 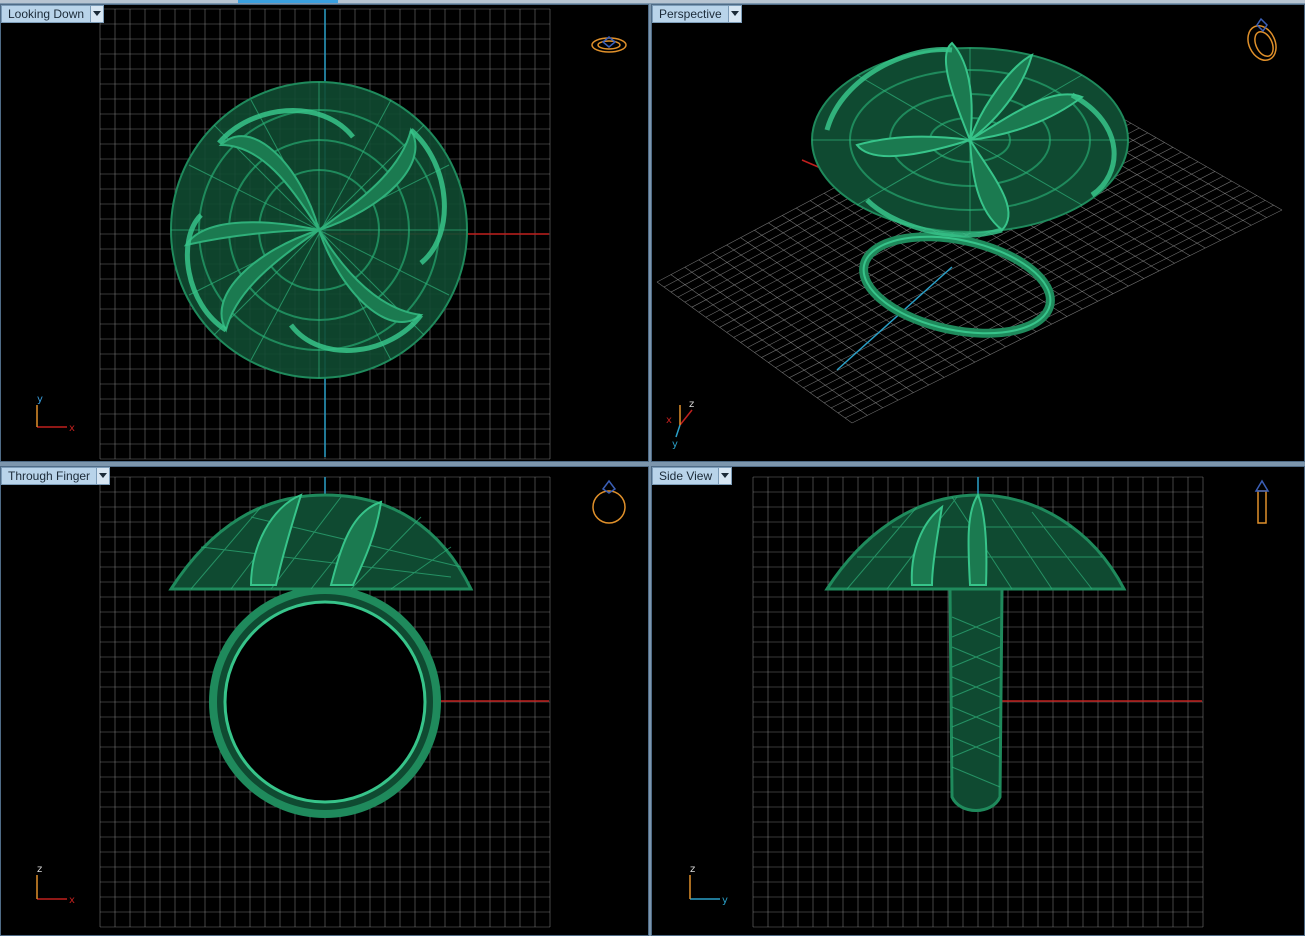 What do you see at coordinates (975, 652) in the screenshot?
I see `ring-model-side-view` at bounding box center [975, 652].